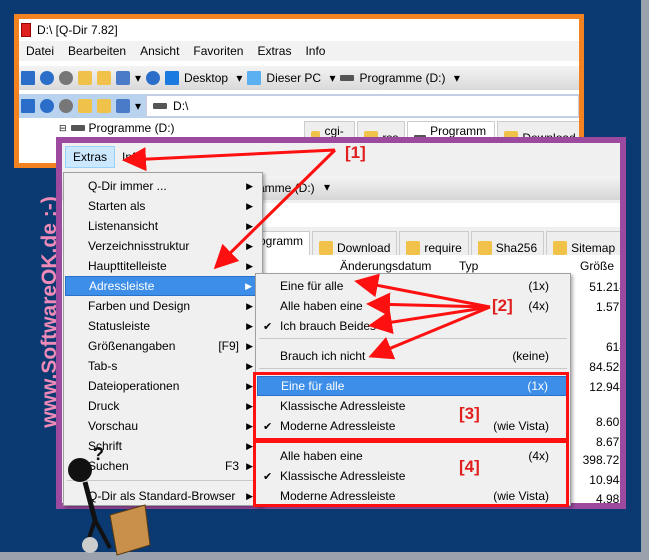 The width and height of the screenshot is (649, 560). Describe the element at coordinates (469, 466) in the screenshot. I see `annotation-label-4: [4]` at that location.